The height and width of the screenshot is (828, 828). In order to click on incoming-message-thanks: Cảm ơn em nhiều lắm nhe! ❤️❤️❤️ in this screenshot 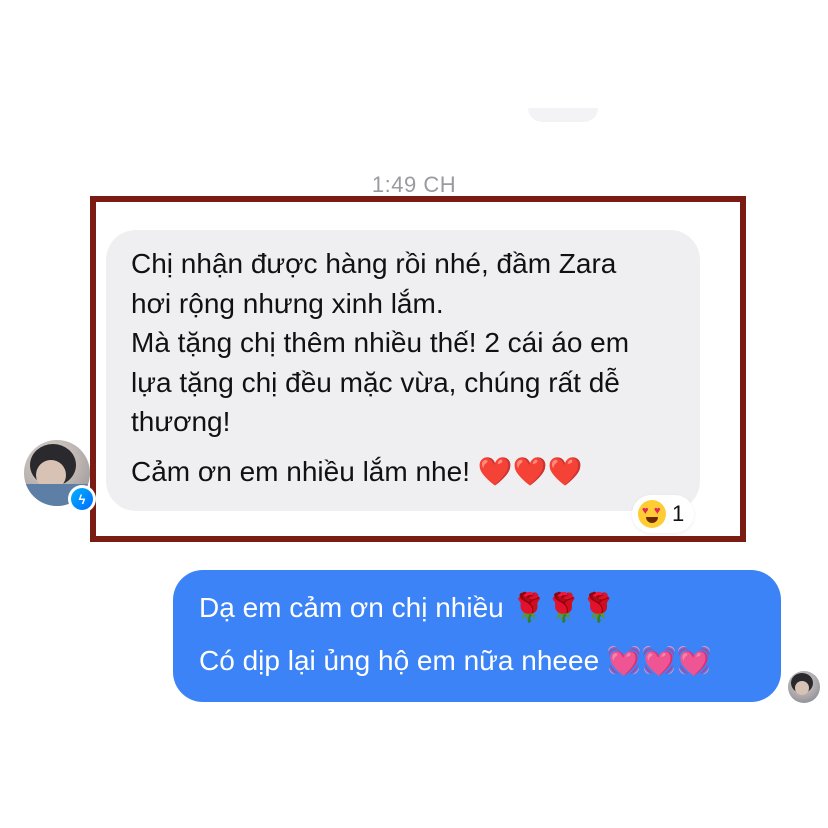, I will do `click(357, 471)`.